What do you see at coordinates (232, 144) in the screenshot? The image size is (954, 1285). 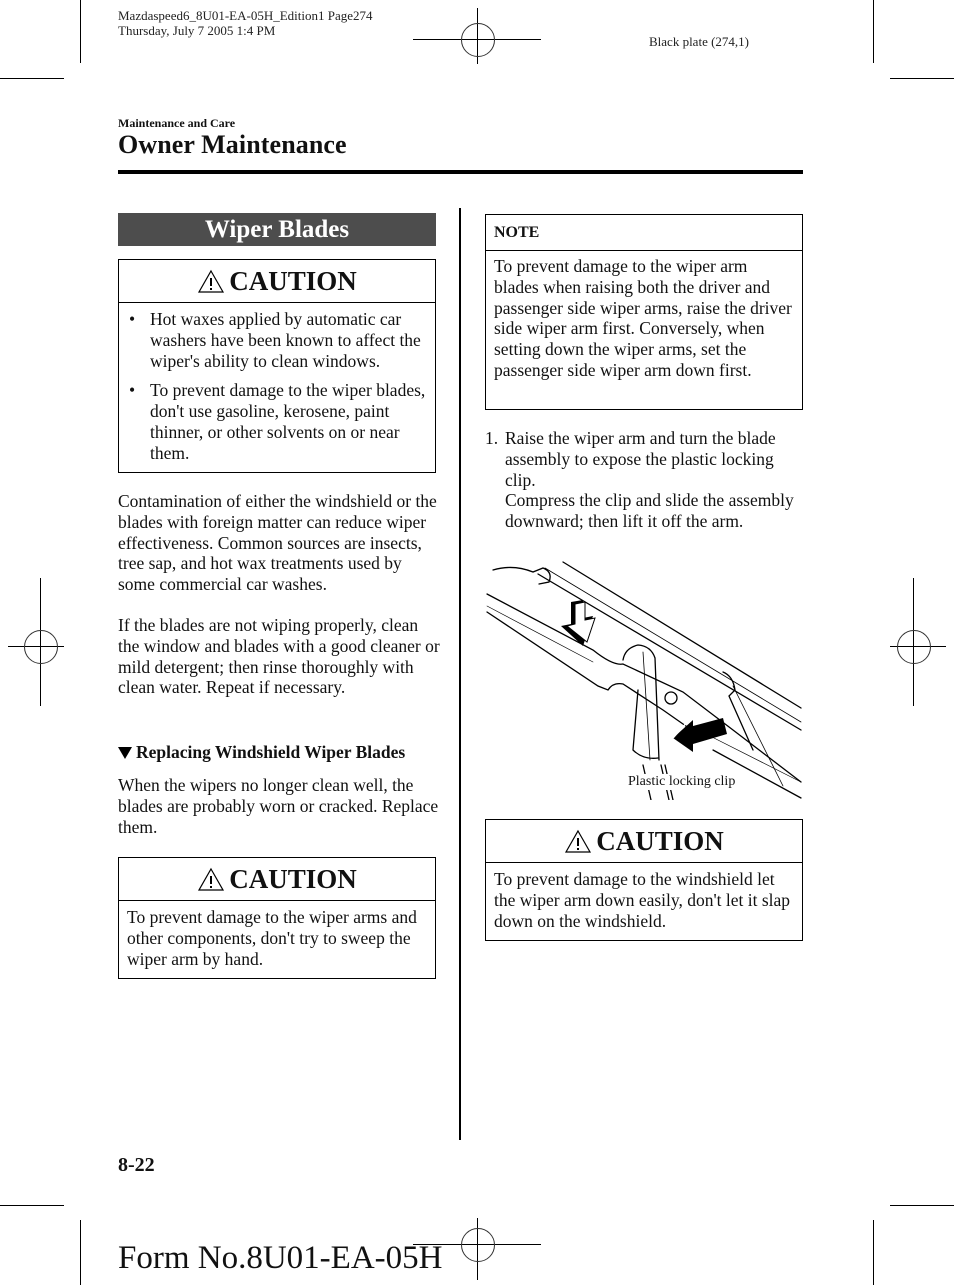 I see `page-title: Owner Maintenance` at bounding box center [232, 144].